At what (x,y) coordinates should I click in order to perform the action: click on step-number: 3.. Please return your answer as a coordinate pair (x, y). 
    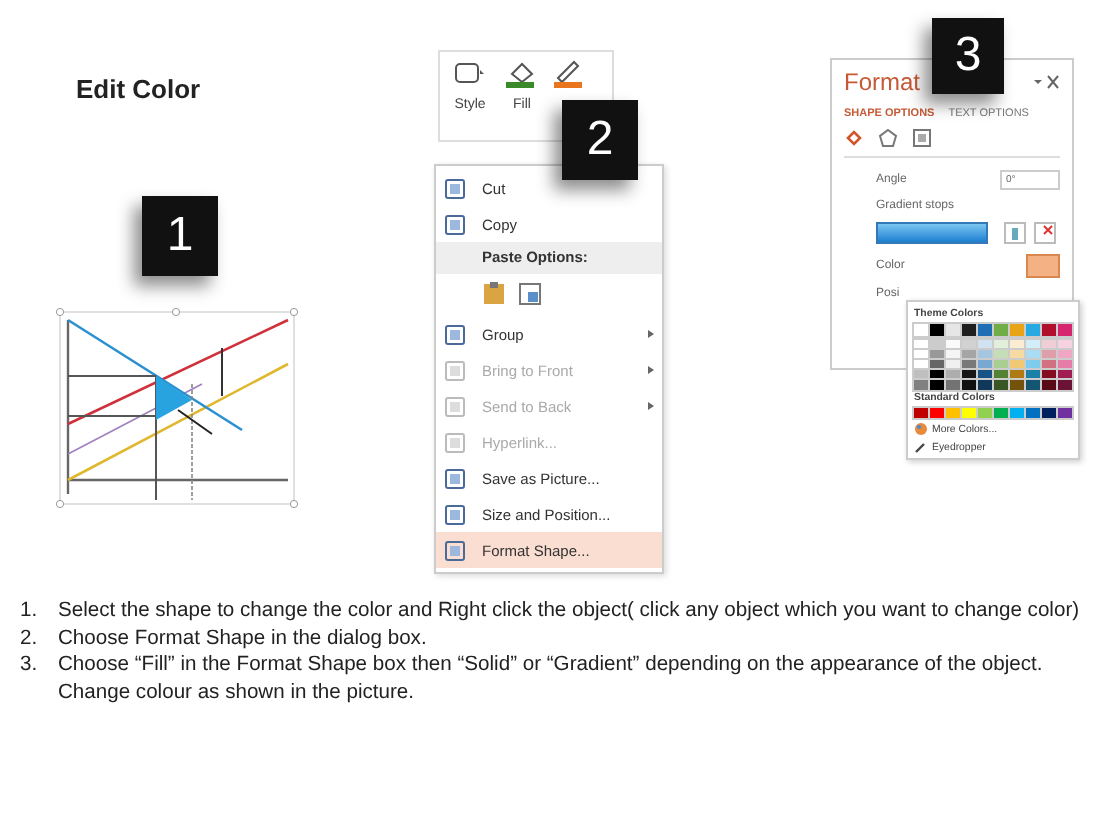
    Looking at the image, I should click on (30, 666).